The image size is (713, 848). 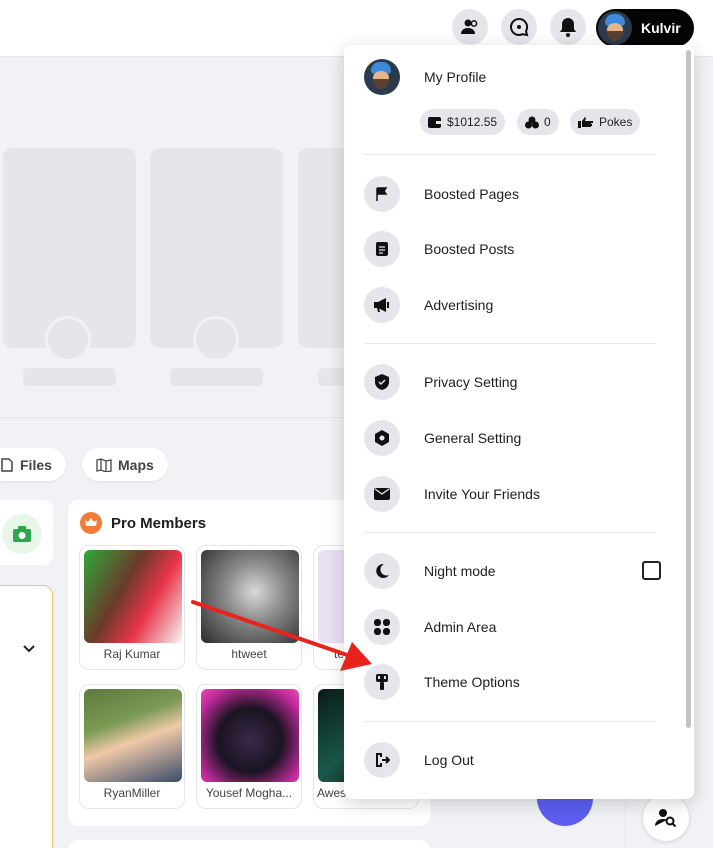 What do you see at coordinates (471, 194) in the screenshot?
I see `menu-item-label: Boosted Pages` at bounding box center [471, 194].